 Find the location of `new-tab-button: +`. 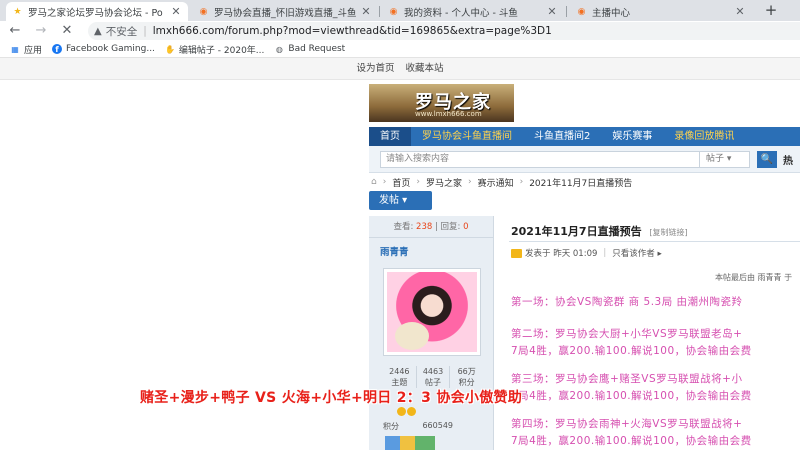

new-tab-button: + is located at coordinates (771, 11).